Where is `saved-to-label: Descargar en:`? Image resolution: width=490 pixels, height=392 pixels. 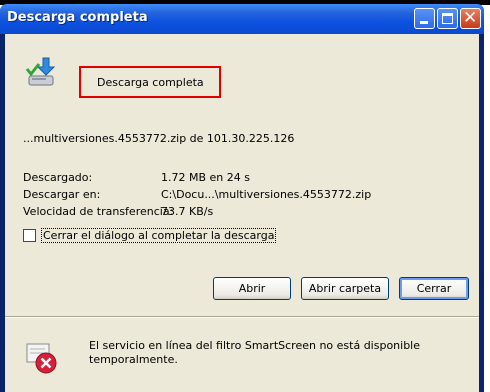 saved-to-label: Descargar en: is located at coordinates (62, 194).